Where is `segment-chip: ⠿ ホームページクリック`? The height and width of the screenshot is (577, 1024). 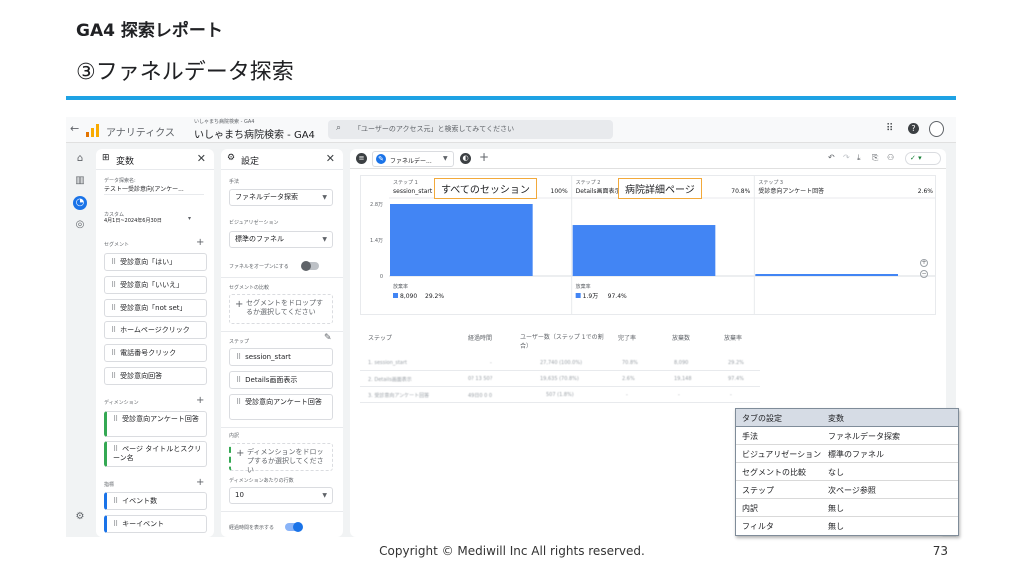 segment-chip: ⠿ ホームページクリック is located at coordinates (155, 330).